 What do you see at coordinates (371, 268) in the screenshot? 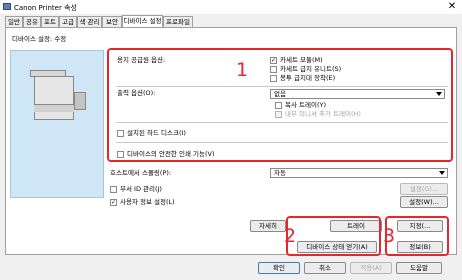
I see `apply-button: 적용(A)` at bounding box center [371, 268].